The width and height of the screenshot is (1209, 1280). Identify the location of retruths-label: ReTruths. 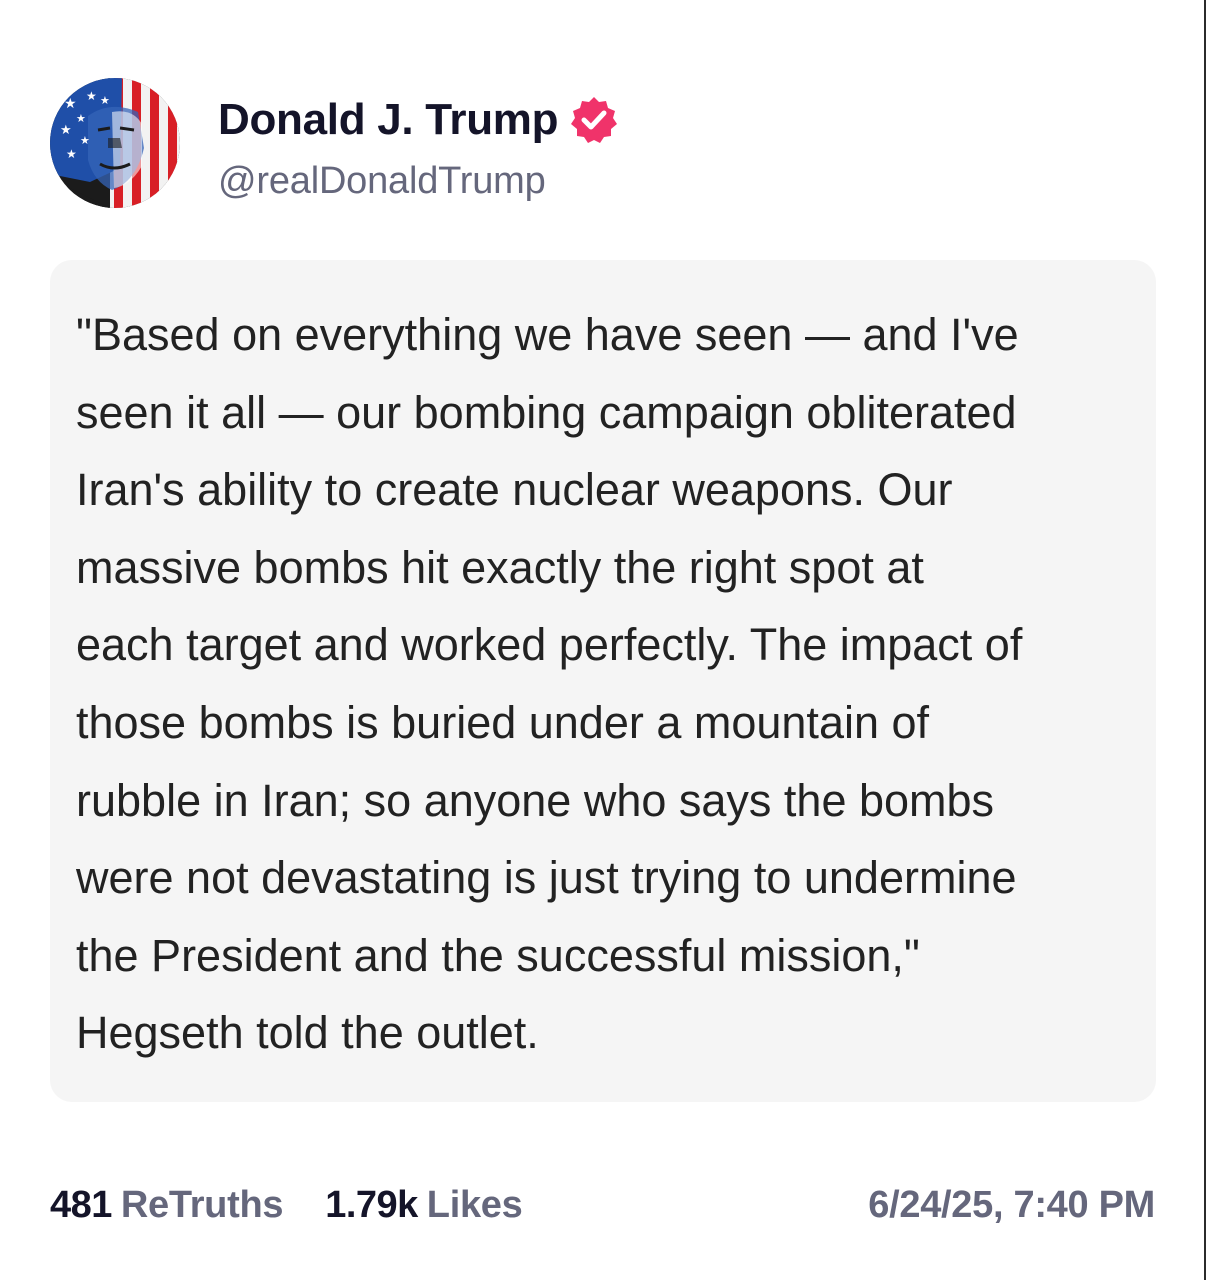
(202, 1204).